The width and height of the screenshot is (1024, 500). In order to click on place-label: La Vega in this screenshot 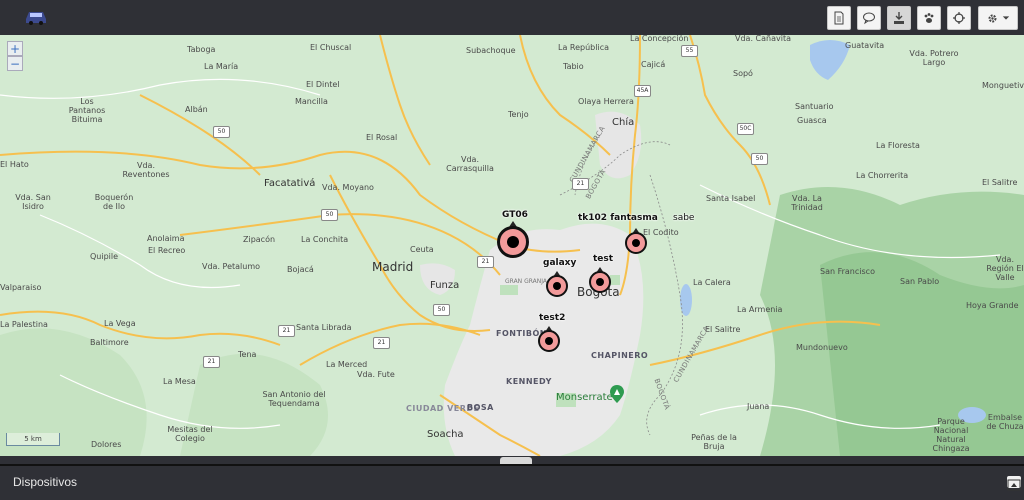, I will do `click(120, 323)`.